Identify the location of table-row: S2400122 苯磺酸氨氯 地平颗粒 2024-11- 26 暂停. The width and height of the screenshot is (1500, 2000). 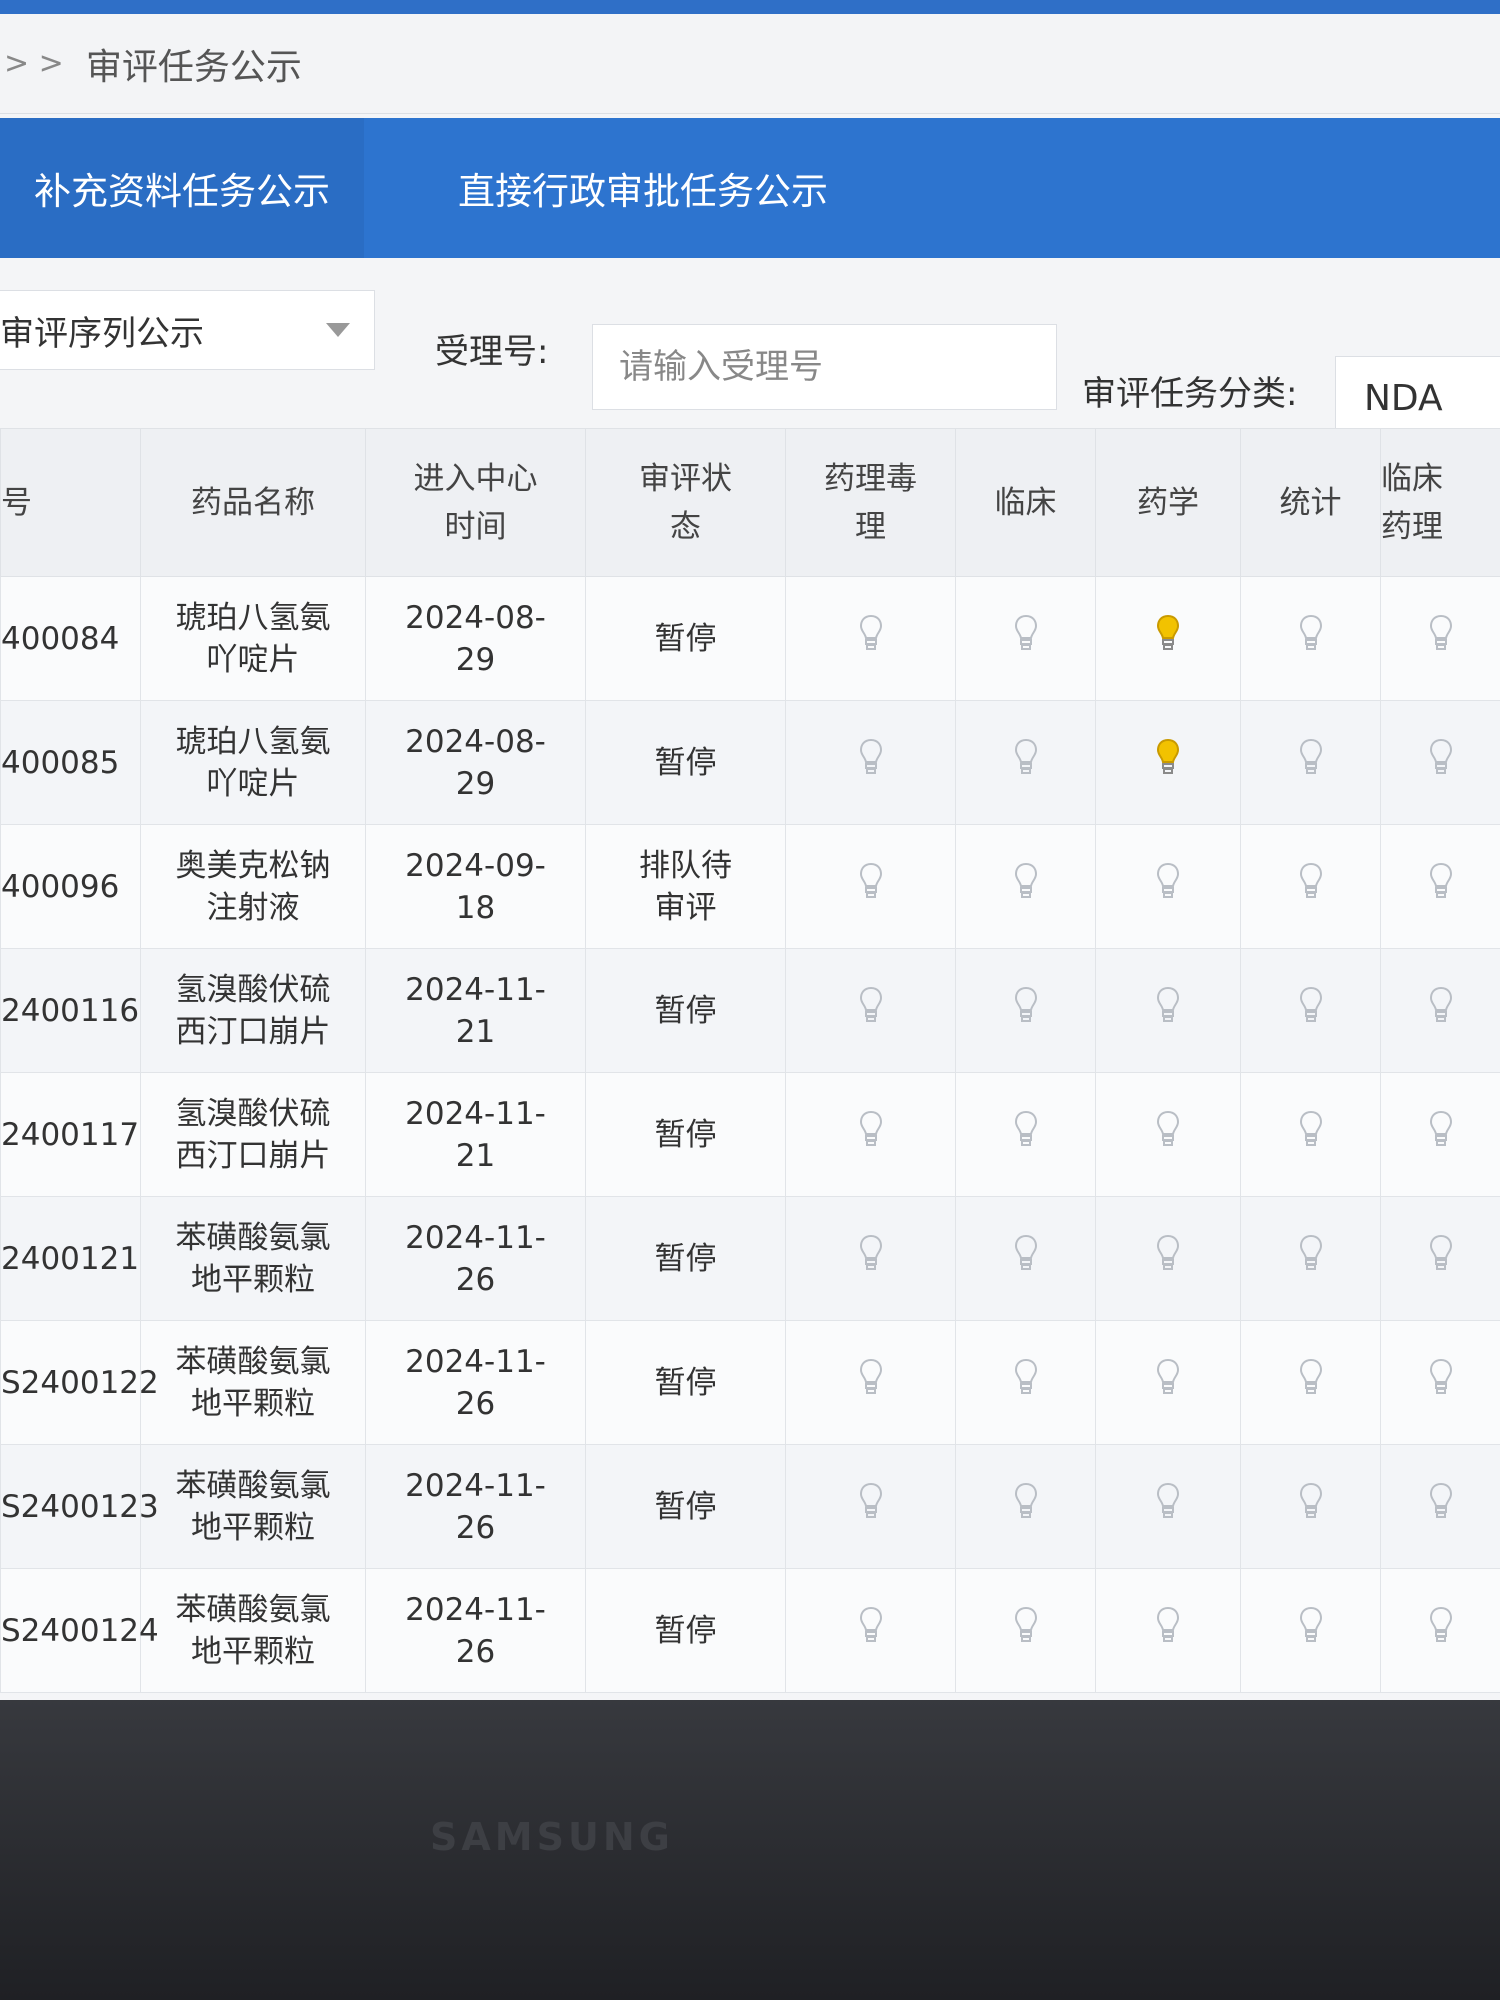
(750, 1382).